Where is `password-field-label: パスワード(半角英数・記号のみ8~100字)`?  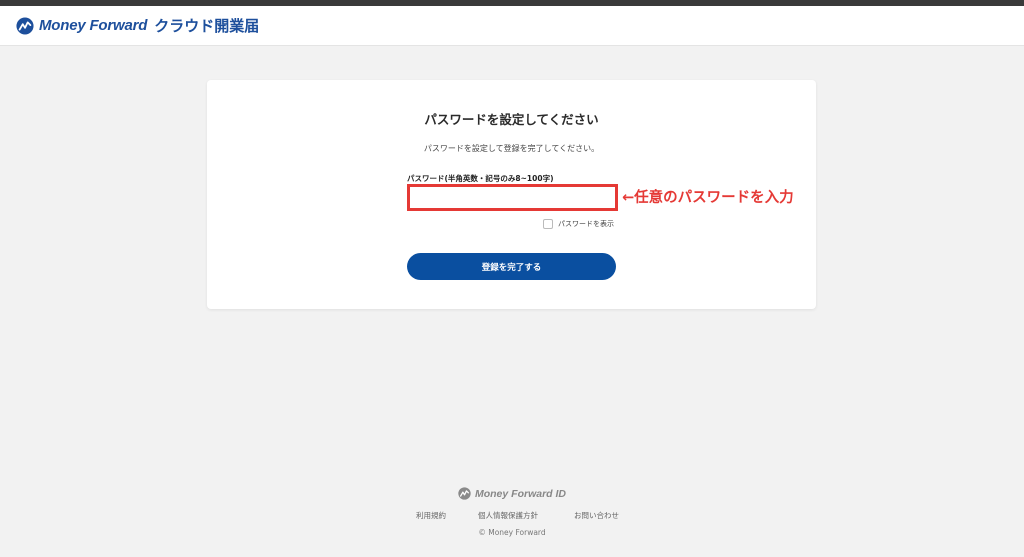 password-field-label: パスワード(半角英数・記号のみ8~100字) is located at coordinates (480, 178).